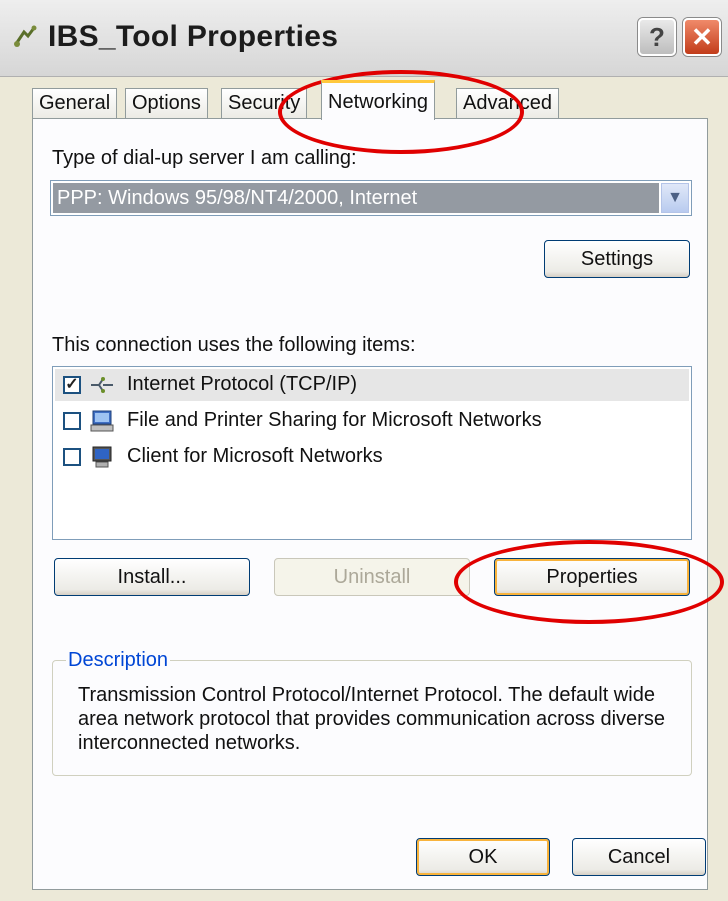 This screenshot has height=901, width=728. What do you see at coordinates (507, 103) in the screenshot?
I see `tab-advanced: Advanced` at bounding box center [507, 103].